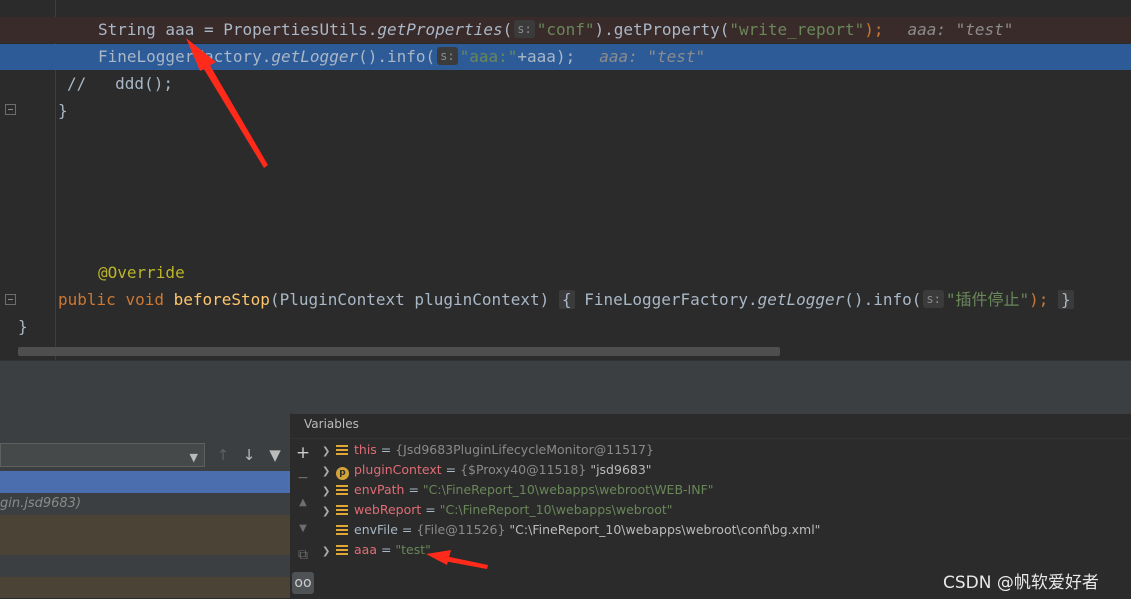 This screenshot has height=599, width=1131. Describe the element at coordinates (797, 29) in the screenshot. I see `code-string: "write_report"` at that location.